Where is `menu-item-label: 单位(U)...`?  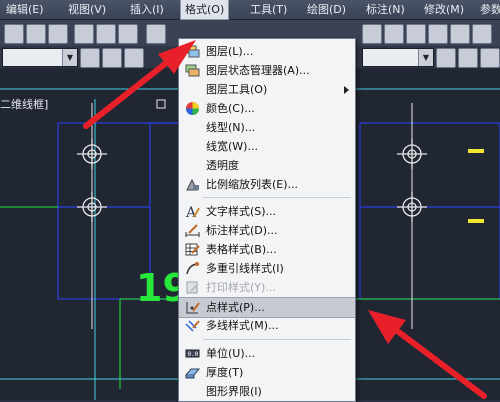
menu-item-label: 单位(U)... is located at coordinates (231, 353).